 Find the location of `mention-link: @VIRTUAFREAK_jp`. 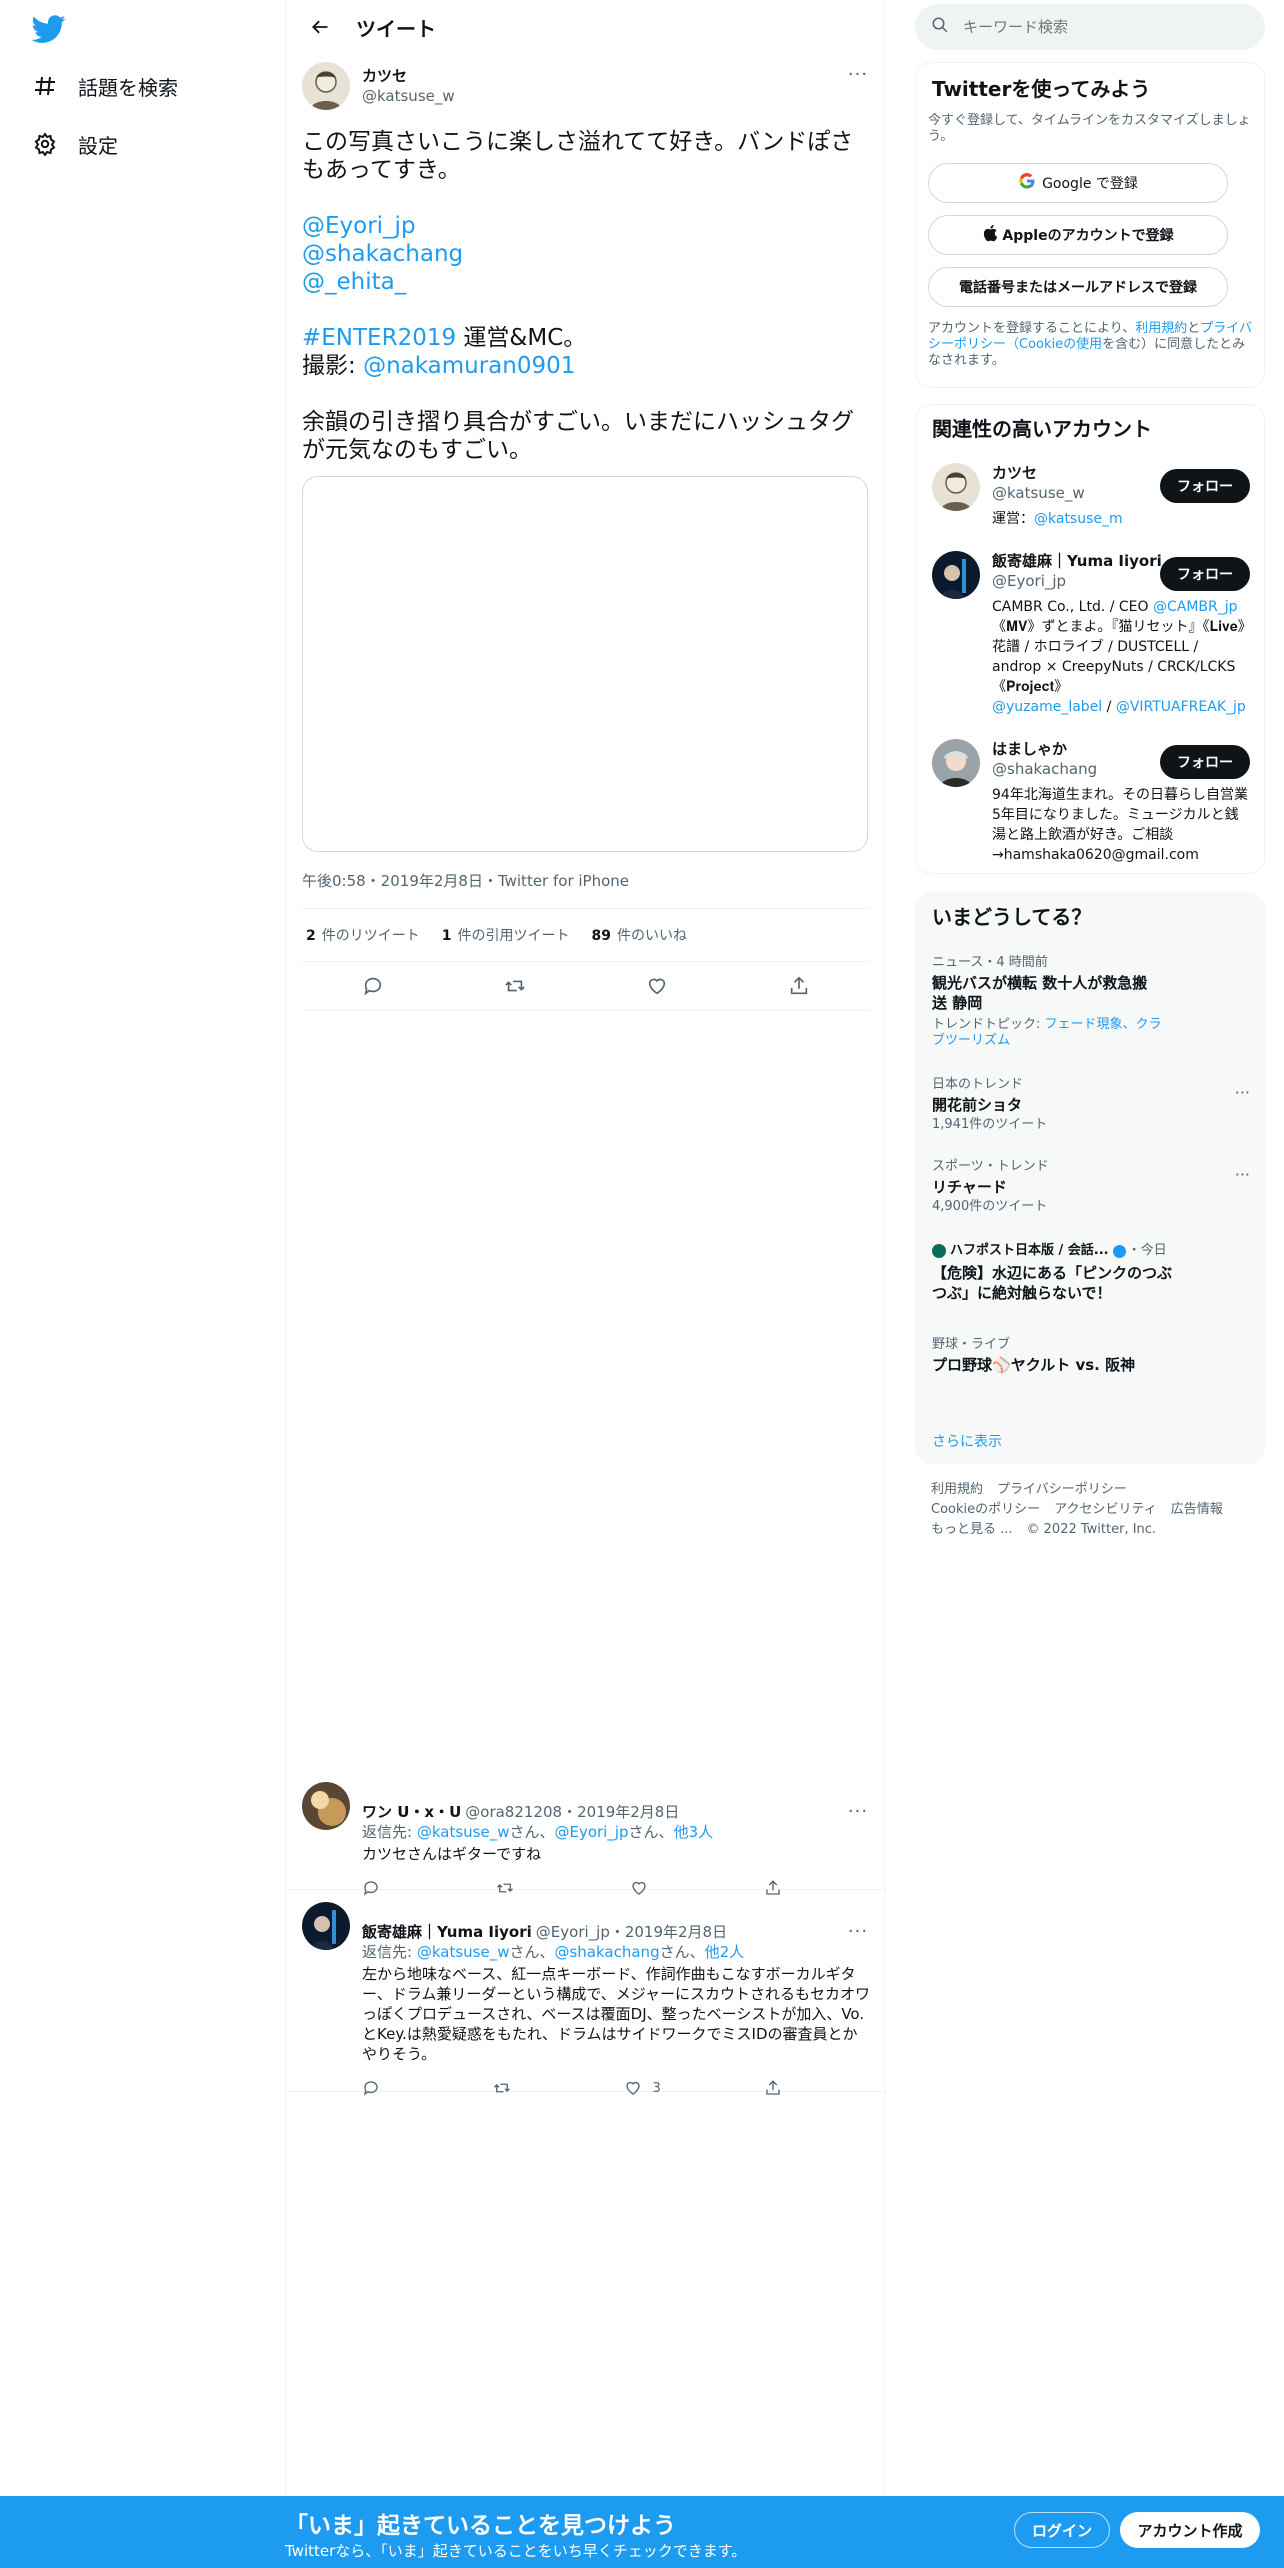

mention-link: @VIRTUAFREAK_jp is located at coordinates (1181, 707).